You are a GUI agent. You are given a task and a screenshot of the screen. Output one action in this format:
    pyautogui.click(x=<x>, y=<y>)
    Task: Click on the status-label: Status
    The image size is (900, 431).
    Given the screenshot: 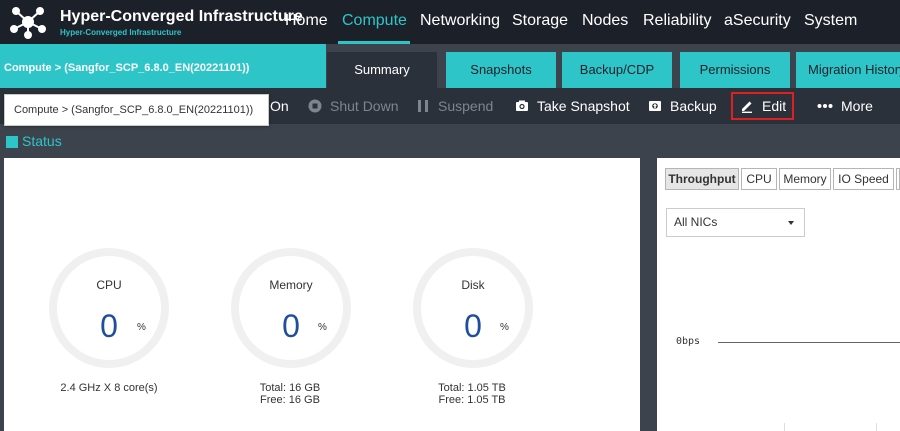 What is the action you would take?
    pyautogui.click(x=42, y=141)
    